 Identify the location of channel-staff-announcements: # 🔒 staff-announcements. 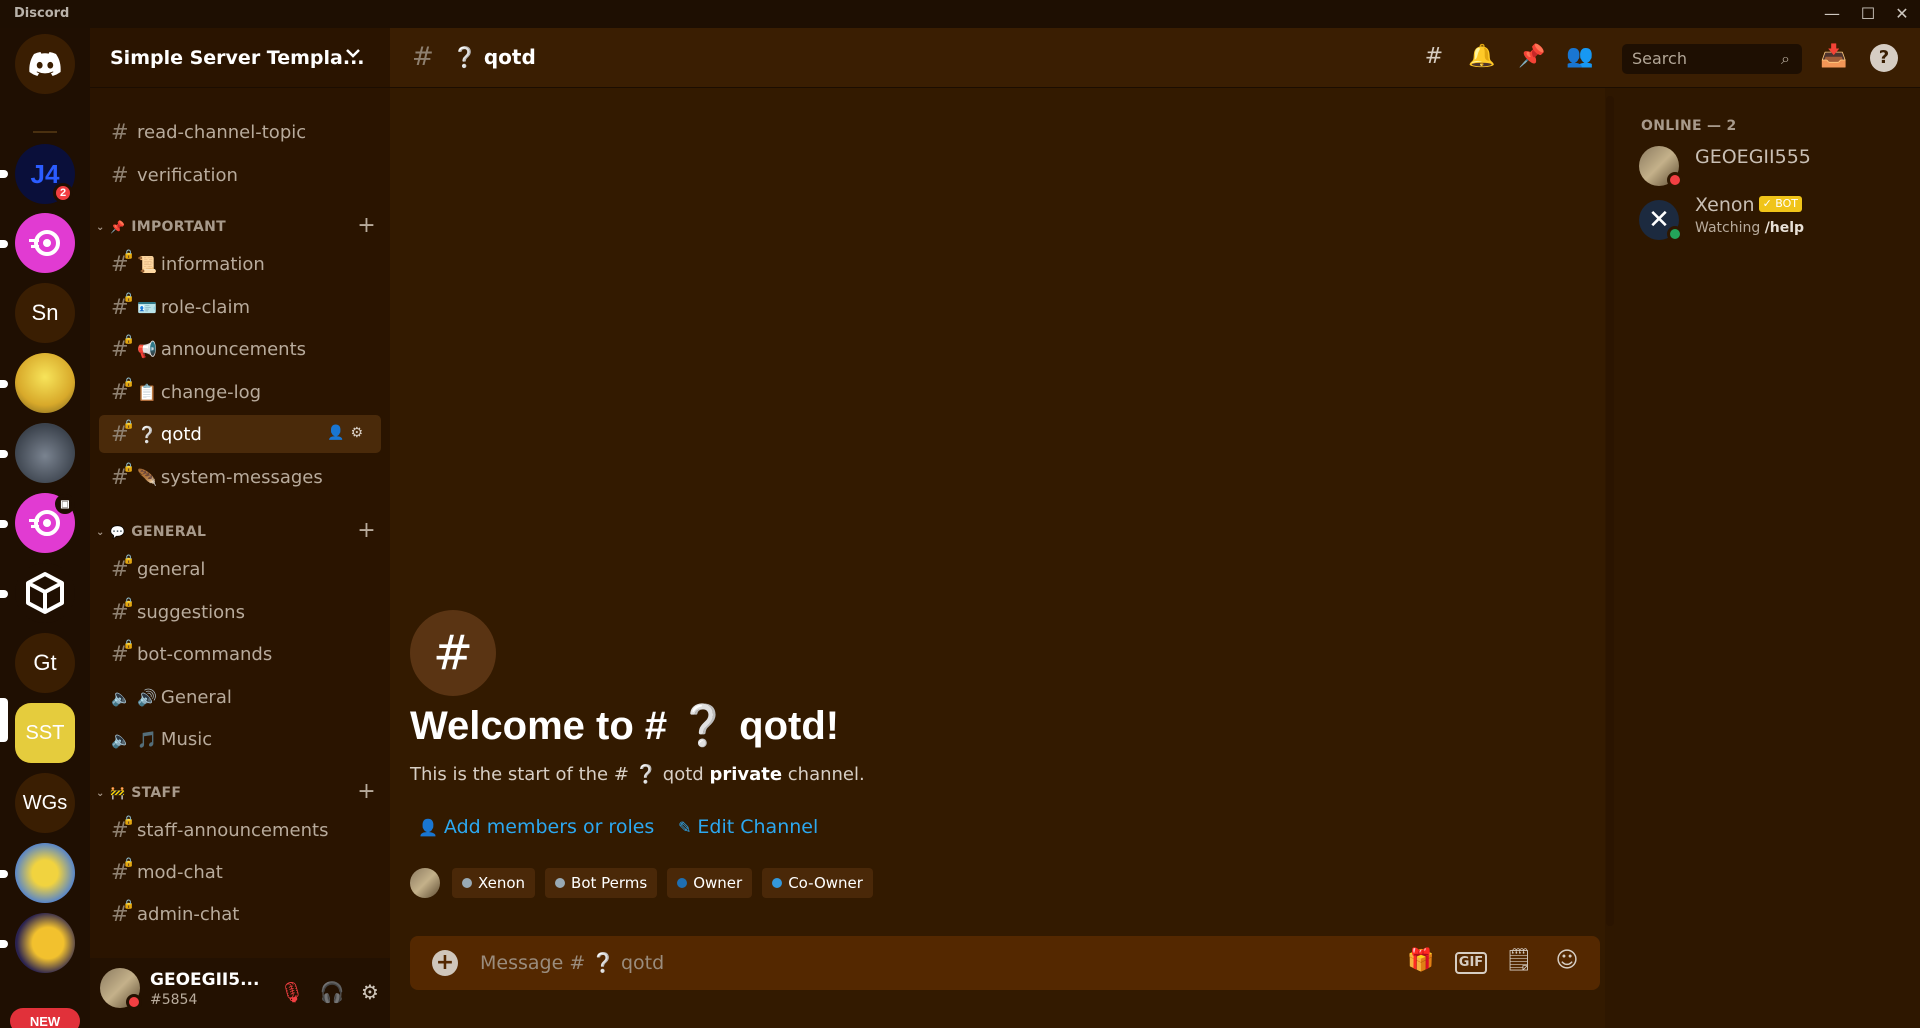
(240, 830).